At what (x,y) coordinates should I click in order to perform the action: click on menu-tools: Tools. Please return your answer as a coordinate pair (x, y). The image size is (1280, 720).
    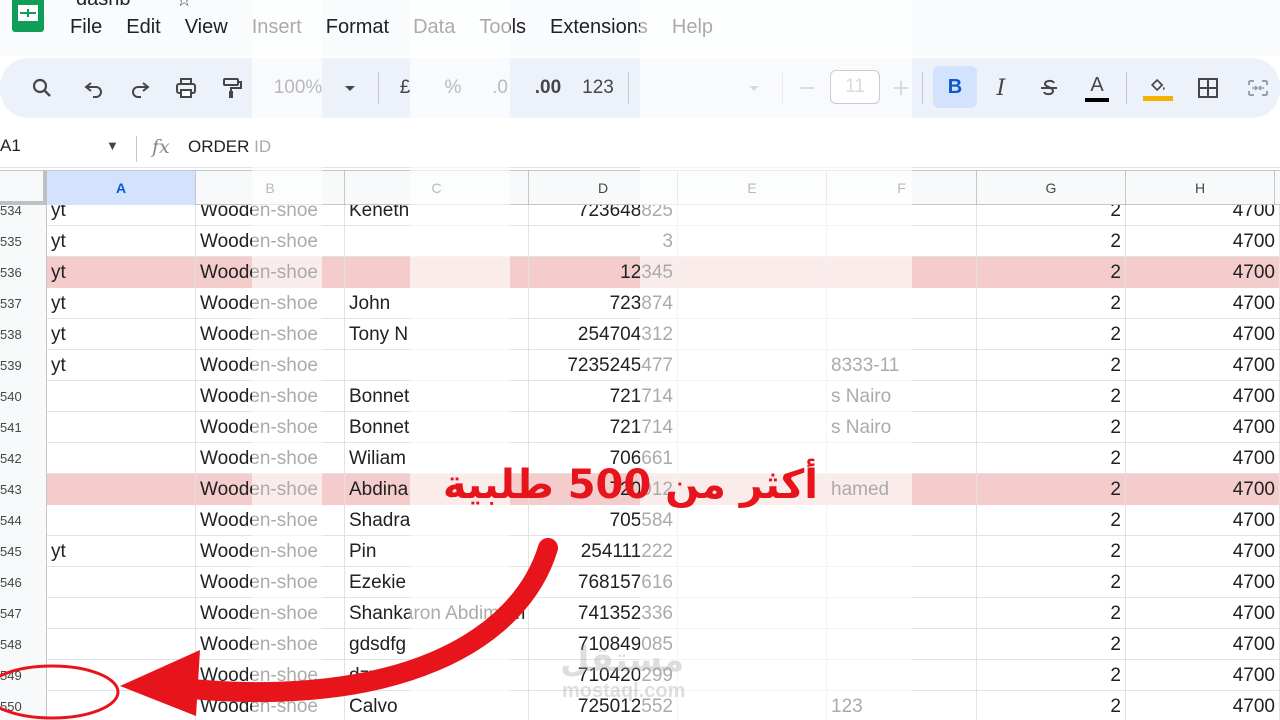
    Looking at the image, I should click on (508, 27).